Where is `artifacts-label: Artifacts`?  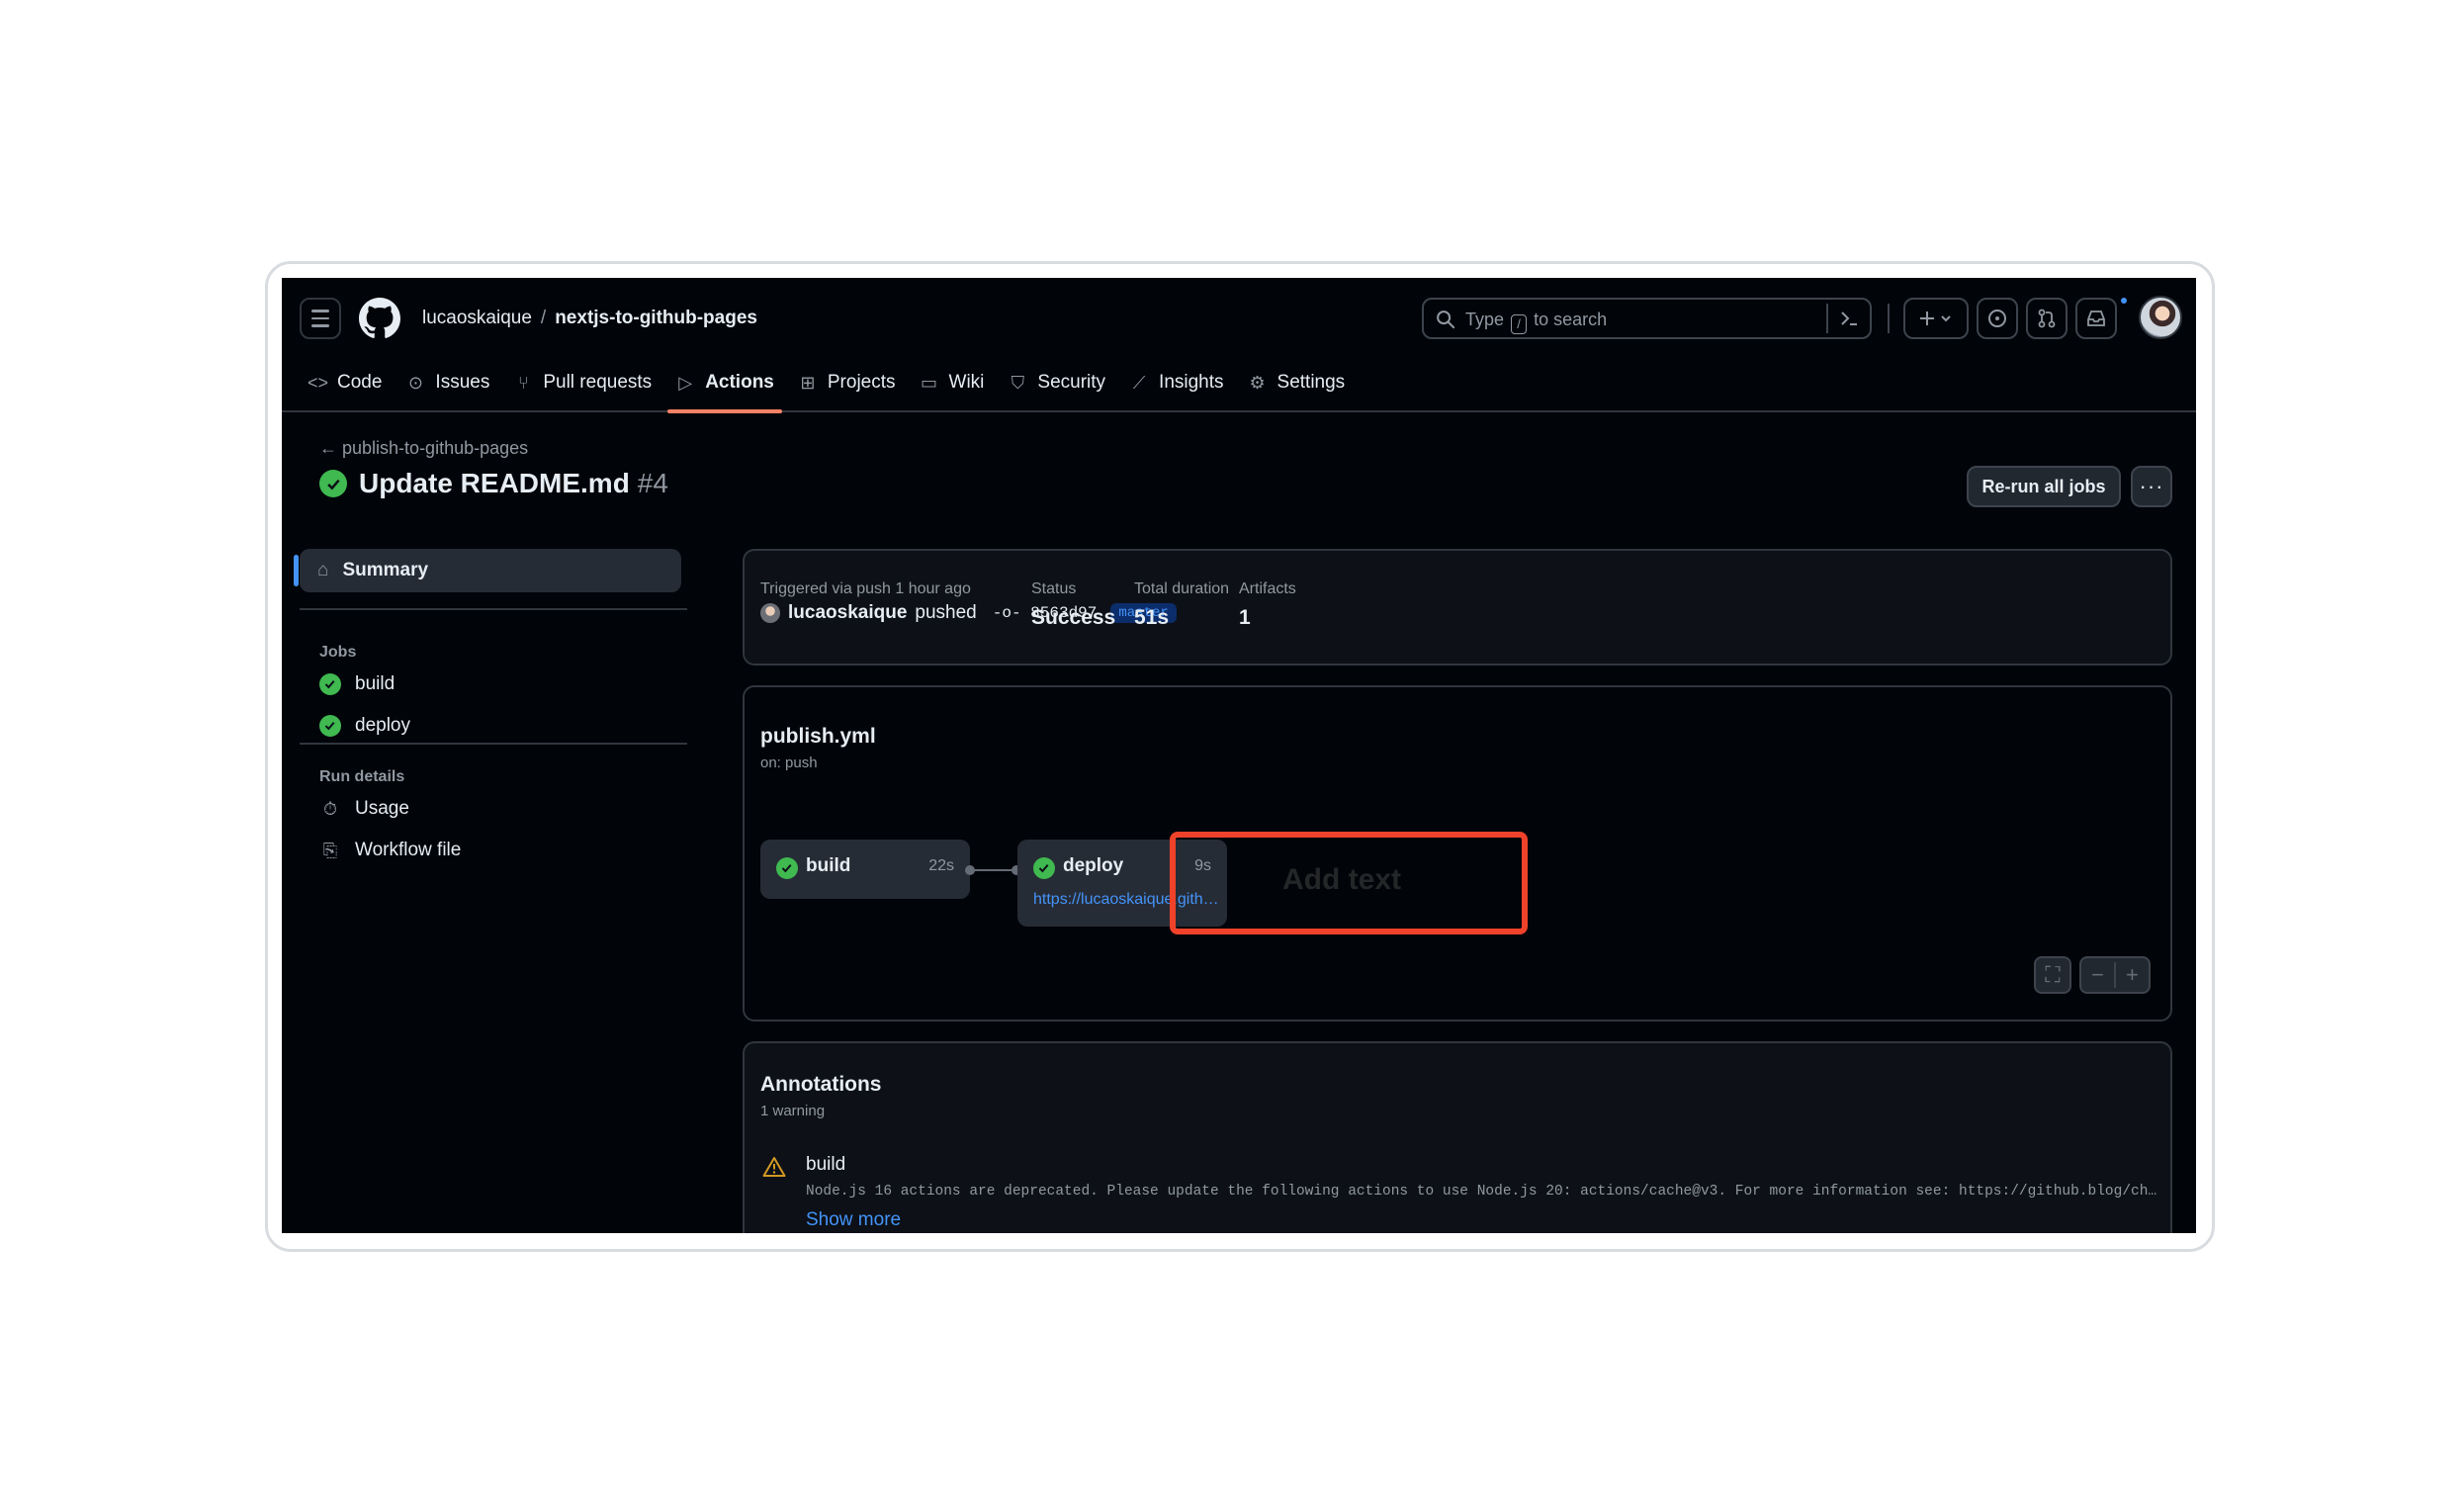
artifacts-label: Artifacts is located at coordinates (1267, 588).